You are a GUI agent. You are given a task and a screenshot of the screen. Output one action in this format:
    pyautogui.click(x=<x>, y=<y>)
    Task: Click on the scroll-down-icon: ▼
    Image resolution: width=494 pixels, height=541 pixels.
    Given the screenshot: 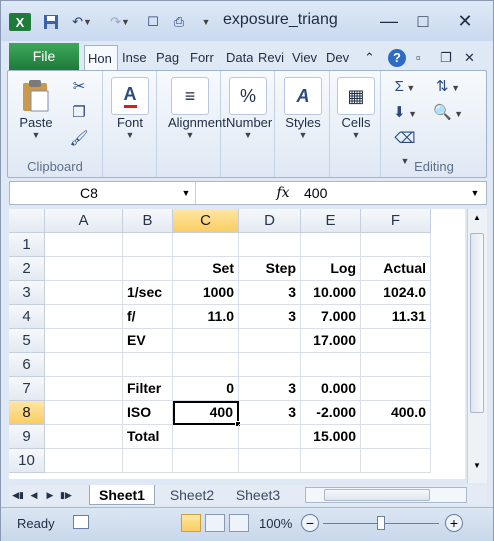 What is the action you would take?
    pyautogui.click(x=477, y=468)
    